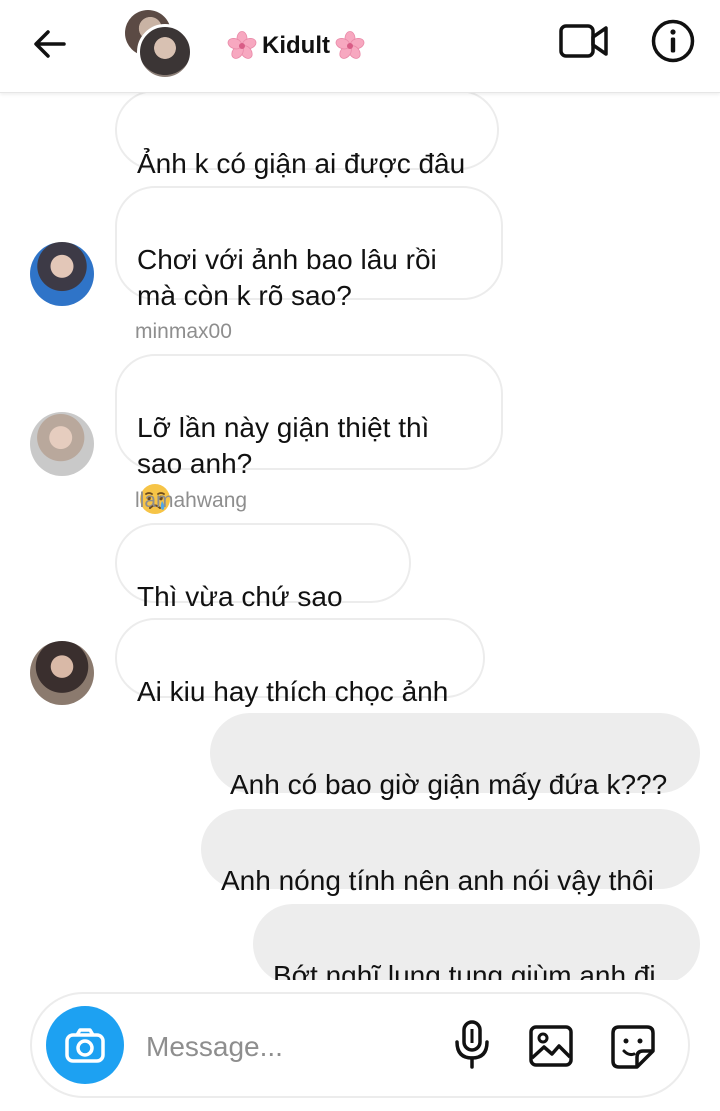 The image size is (720, 1111). Describe the element at coordinates (301, 163) in the screenshot. I see `message-text: Ảnh k có giận ai được đâu` at that location.